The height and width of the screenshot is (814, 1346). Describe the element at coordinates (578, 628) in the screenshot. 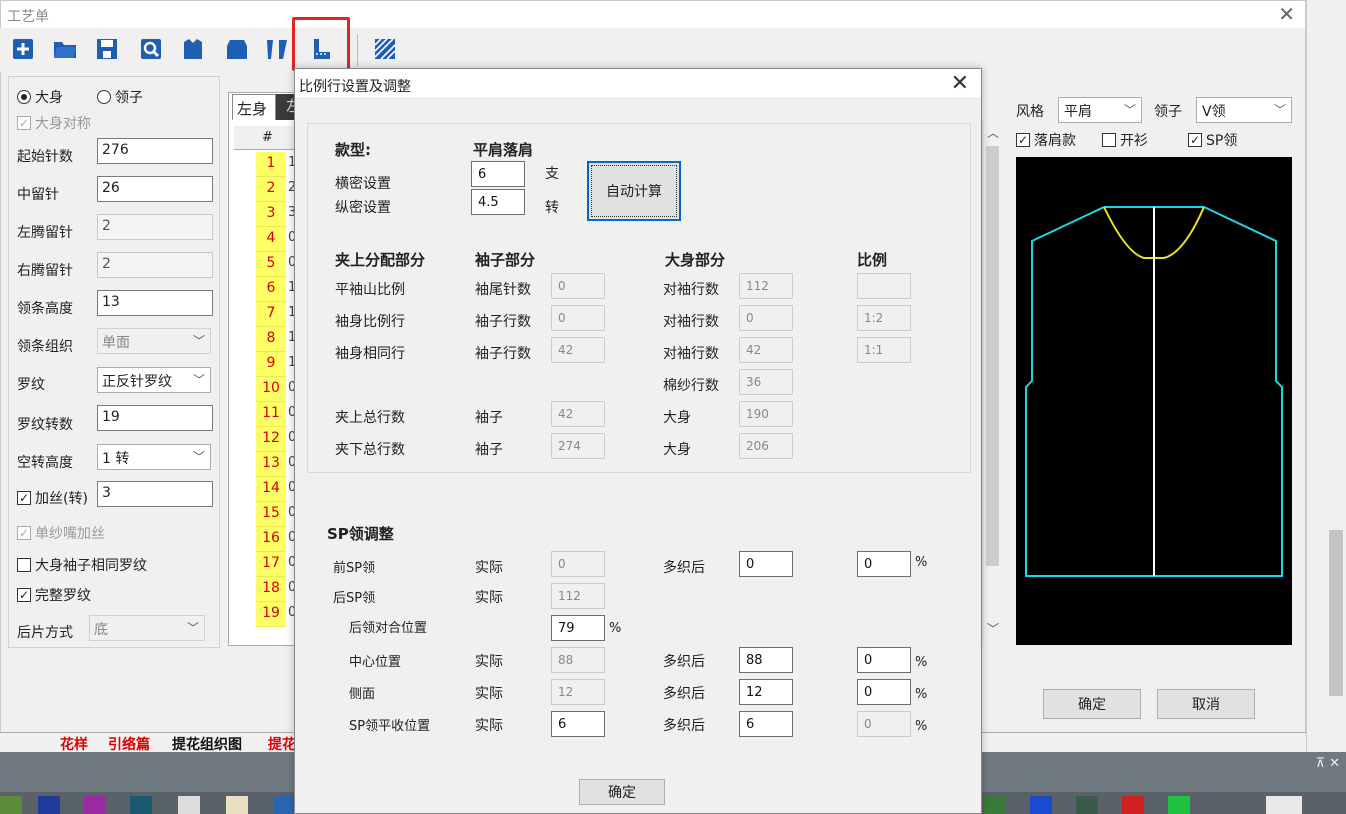

I see `back-align-input: 79` at that location.